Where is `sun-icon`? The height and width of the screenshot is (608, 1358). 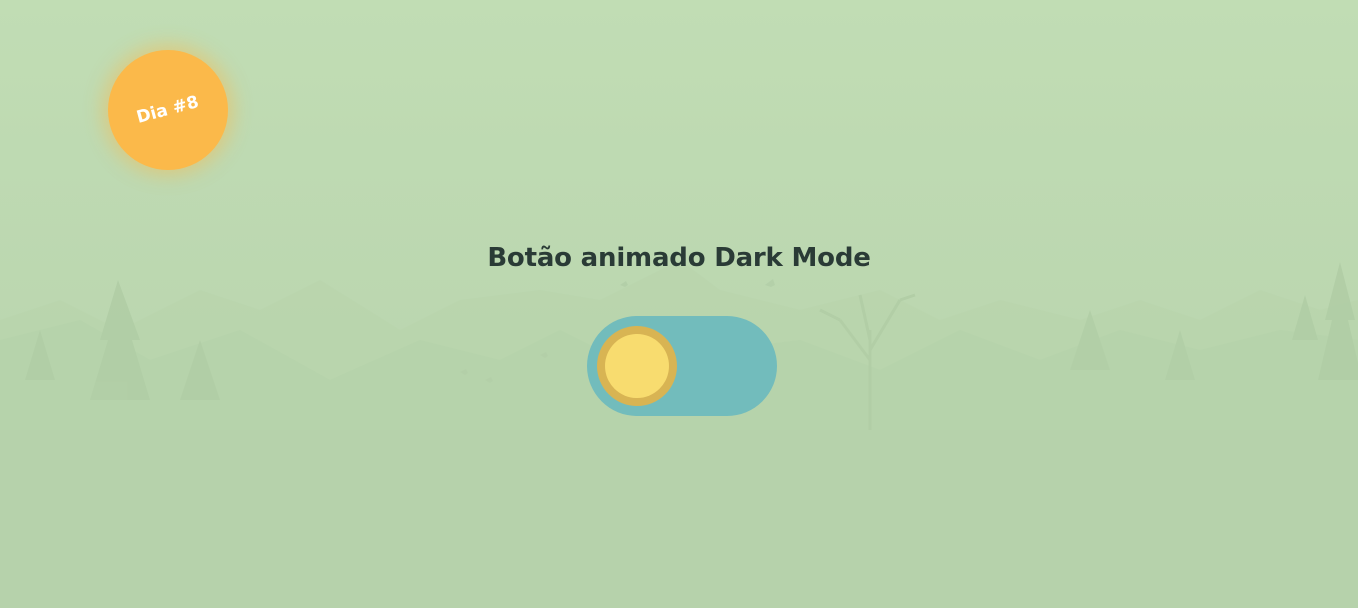 sun-icon is located at coordinates (637, 366).